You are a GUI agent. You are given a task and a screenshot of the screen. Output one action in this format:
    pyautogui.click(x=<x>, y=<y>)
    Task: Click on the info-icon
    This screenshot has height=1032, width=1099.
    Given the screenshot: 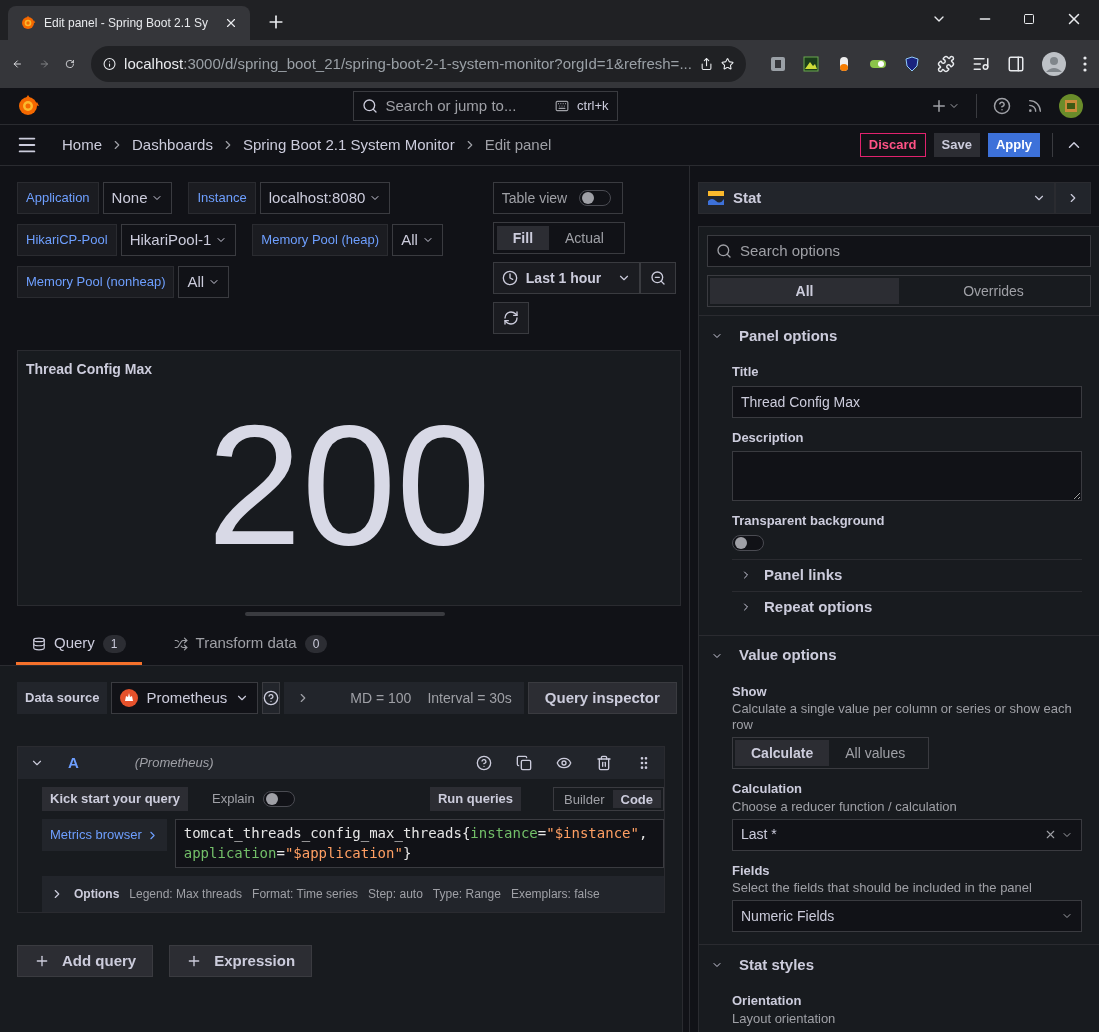 What is the action you would take?
    pyautogui.click(x=110, y=64)
    